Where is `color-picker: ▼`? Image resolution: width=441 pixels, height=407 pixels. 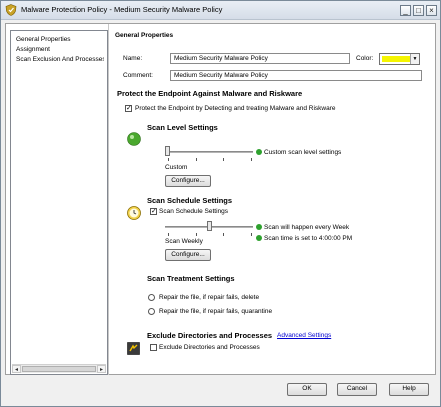
color-picker: ▼ is located at coordinates (399, 59).